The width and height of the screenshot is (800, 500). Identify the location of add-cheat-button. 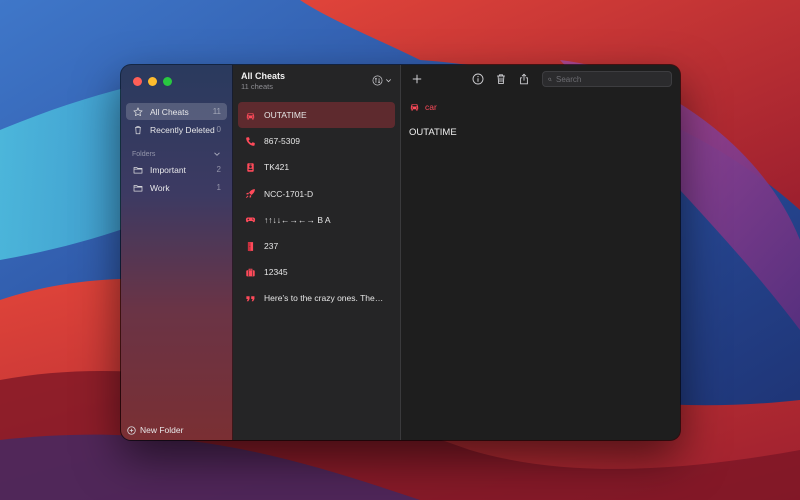
(417, 79).